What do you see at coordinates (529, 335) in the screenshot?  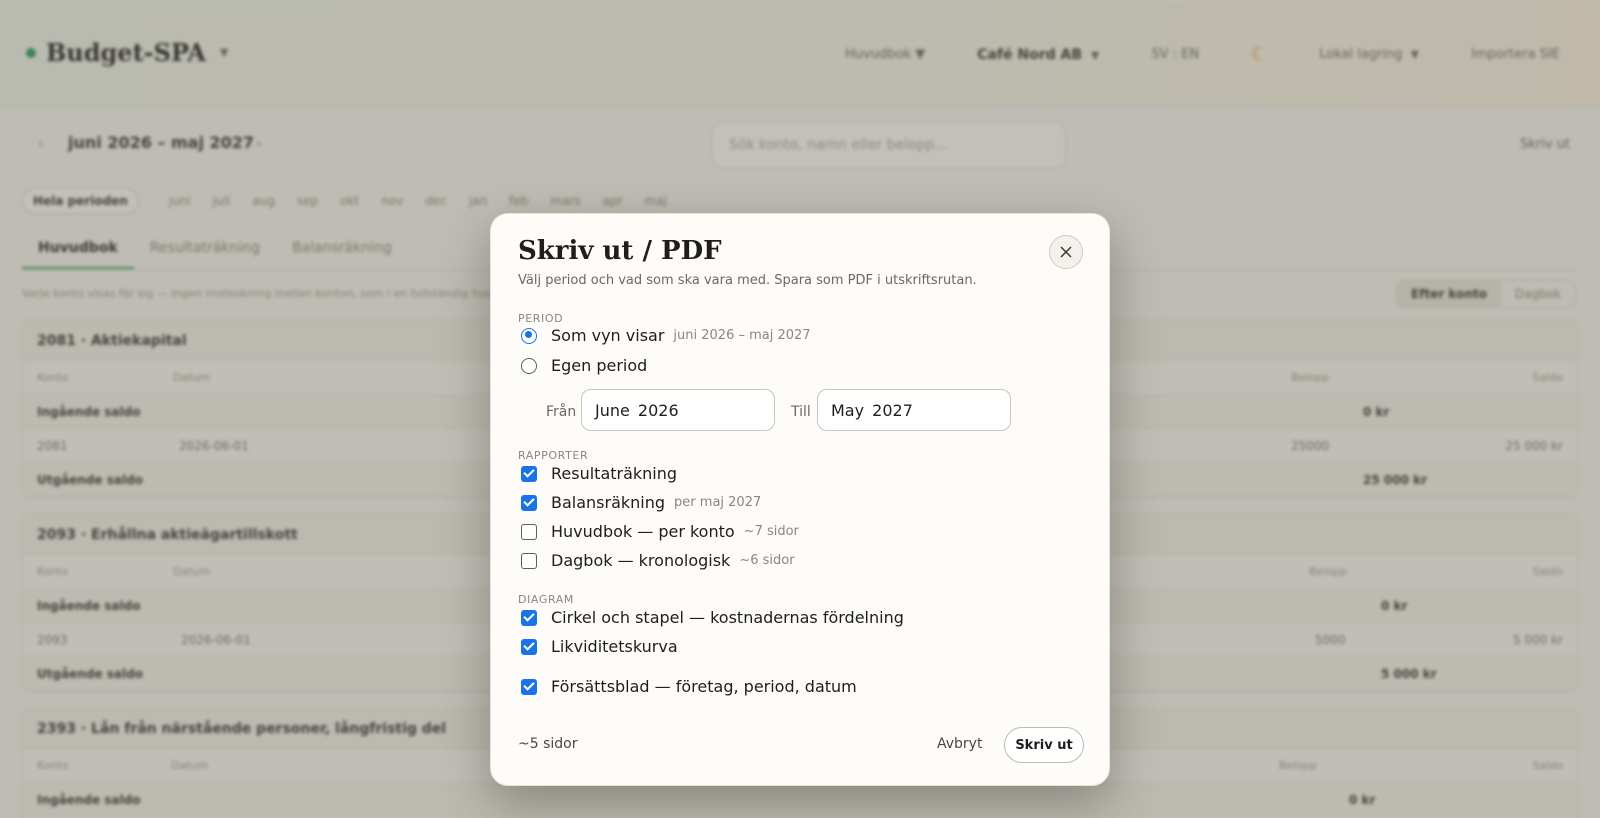 I see `radio-selected` at bounding box center [529, 335].